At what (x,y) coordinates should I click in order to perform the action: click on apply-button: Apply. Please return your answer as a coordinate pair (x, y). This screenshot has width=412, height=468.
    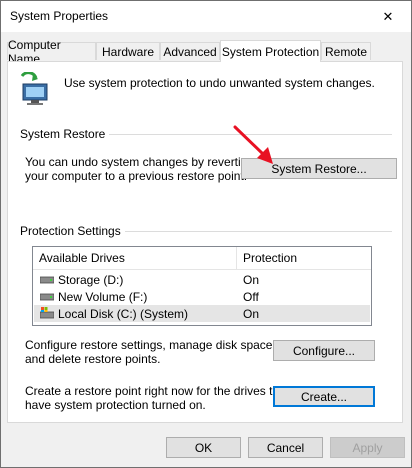
    Looking at the image, I should click on (367, 447).